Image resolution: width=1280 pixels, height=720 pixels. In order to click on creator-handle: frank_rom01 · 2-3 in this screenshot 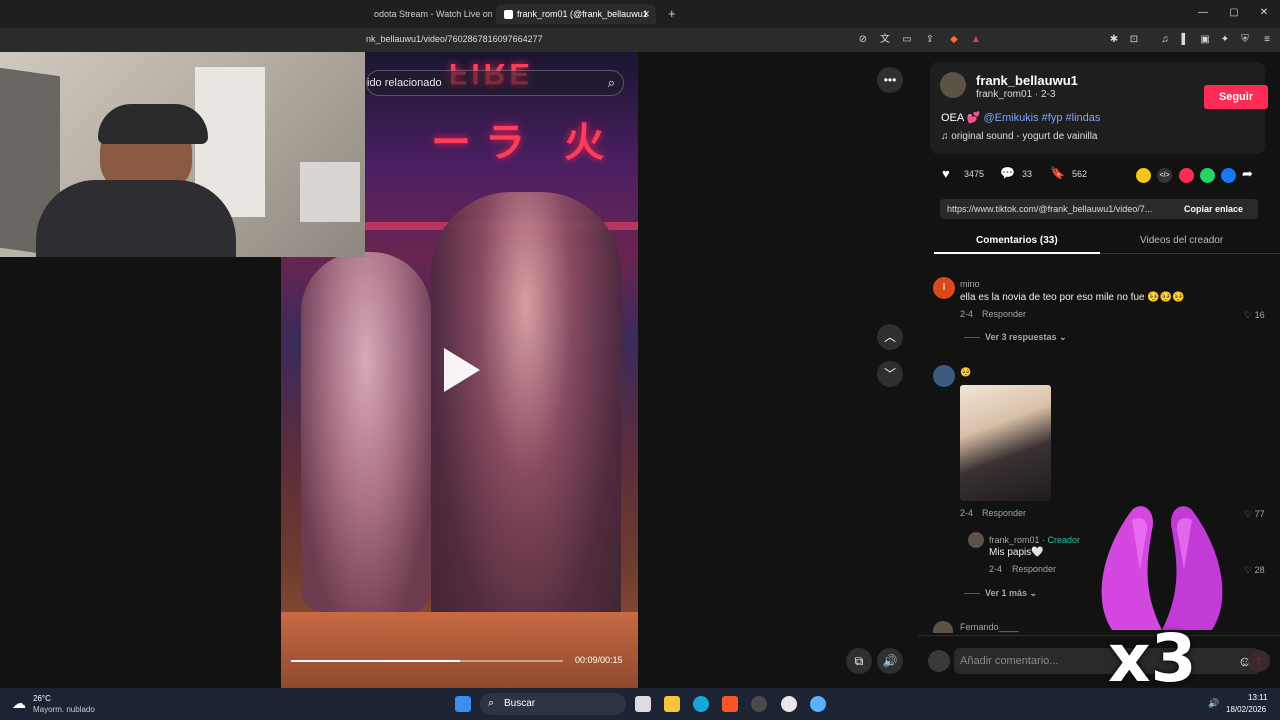, I will do `click(1016, 94)`.